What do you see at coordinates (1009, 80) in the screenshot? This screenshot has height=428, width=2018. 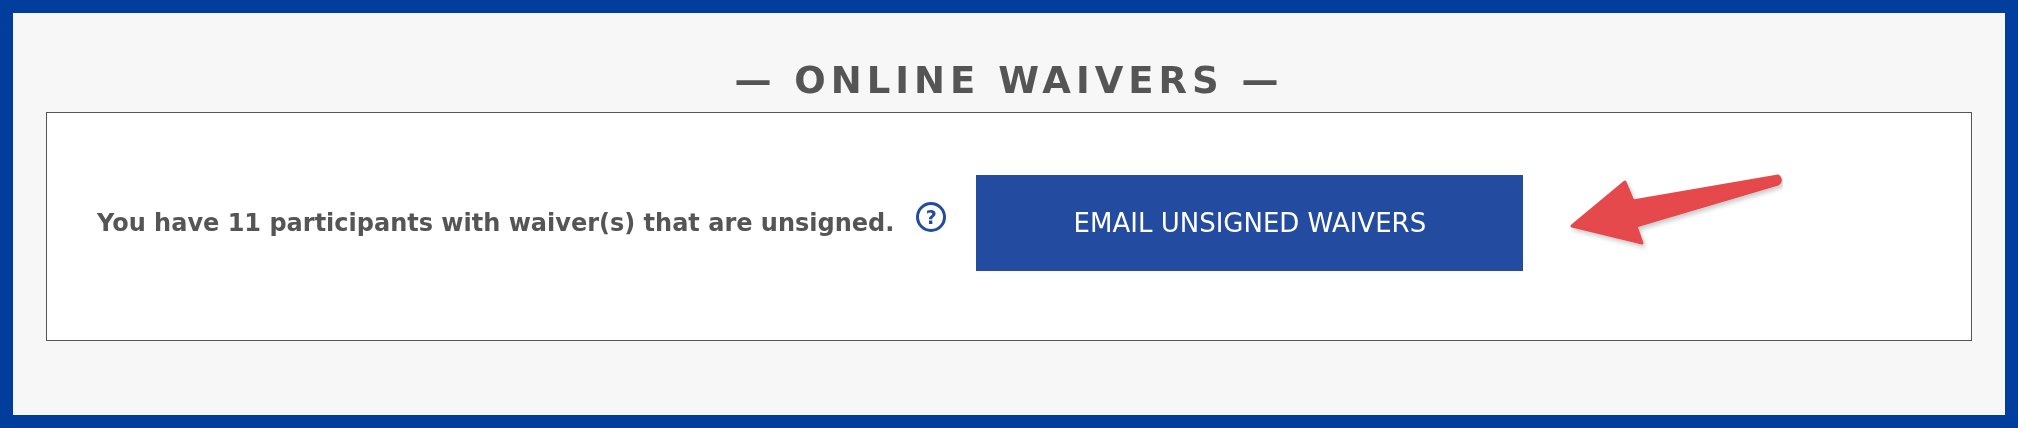 I see `section-title: — ONLINE WAIVERS —` at bounding box center [1009, 80].